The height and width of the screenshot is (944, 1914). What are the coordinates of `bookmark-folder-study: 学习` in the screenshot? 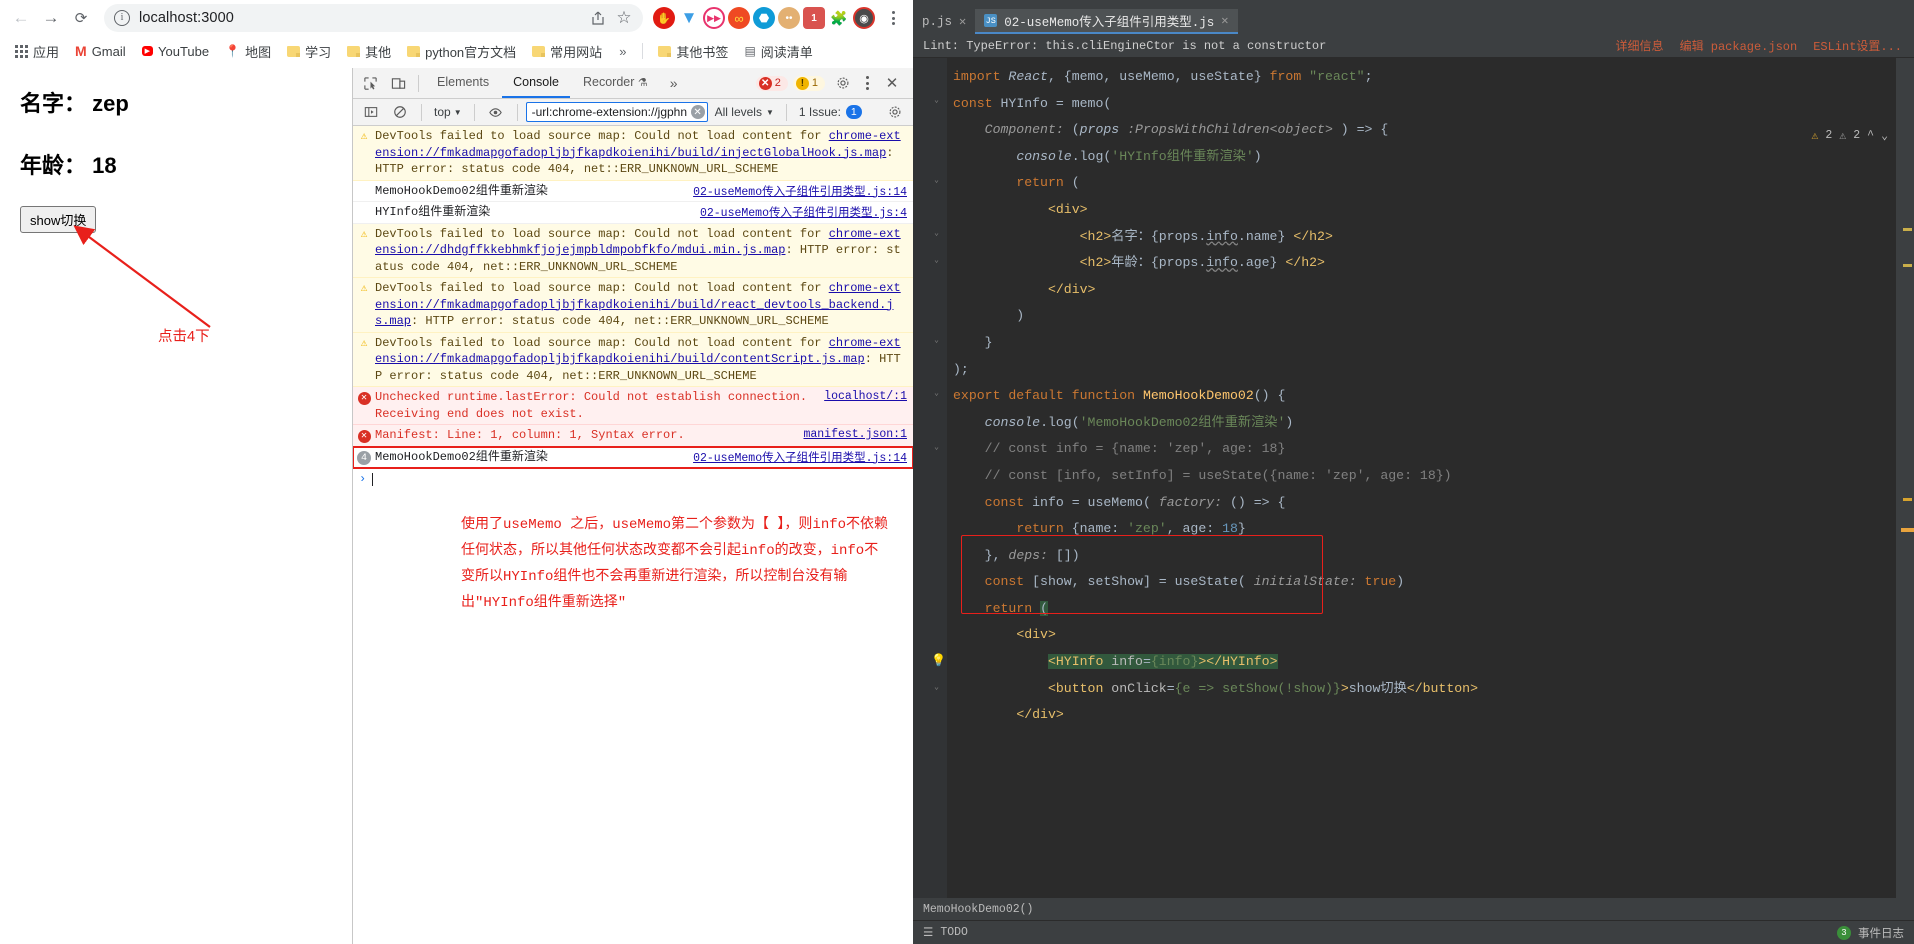 It's located at (309, 51).